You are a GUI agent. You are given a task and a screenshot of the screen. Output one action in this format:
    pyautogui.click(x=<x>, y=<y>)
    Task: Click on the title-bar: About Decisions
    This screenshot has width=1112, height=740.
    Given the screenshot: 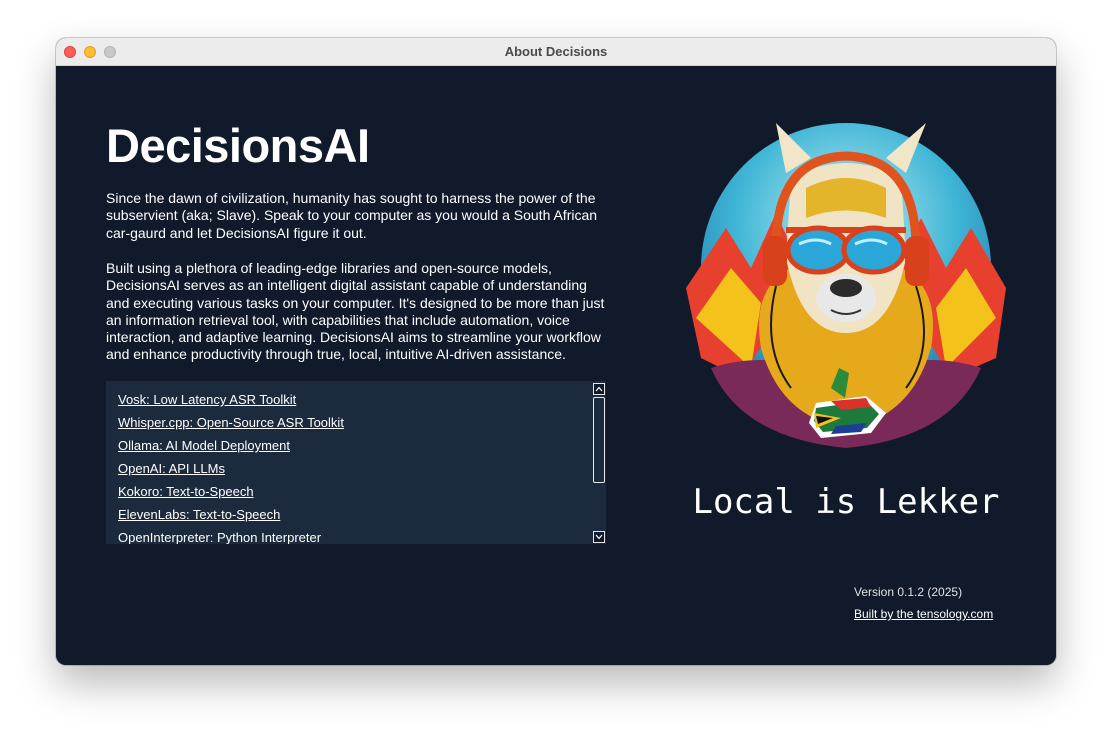 What is the action you would take?
    pyautogui.click(x=556, y=52)
    